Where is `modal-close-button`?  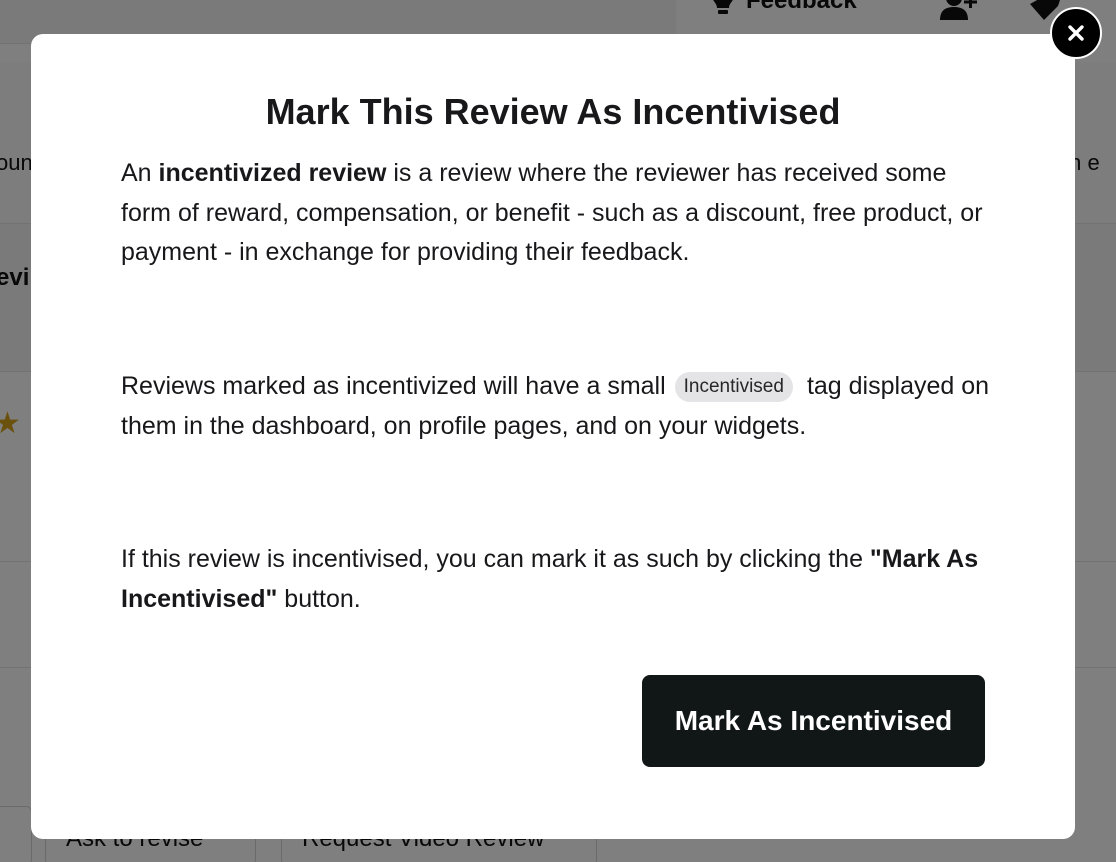
modal-close-button is located at coordinates (1076, 33).